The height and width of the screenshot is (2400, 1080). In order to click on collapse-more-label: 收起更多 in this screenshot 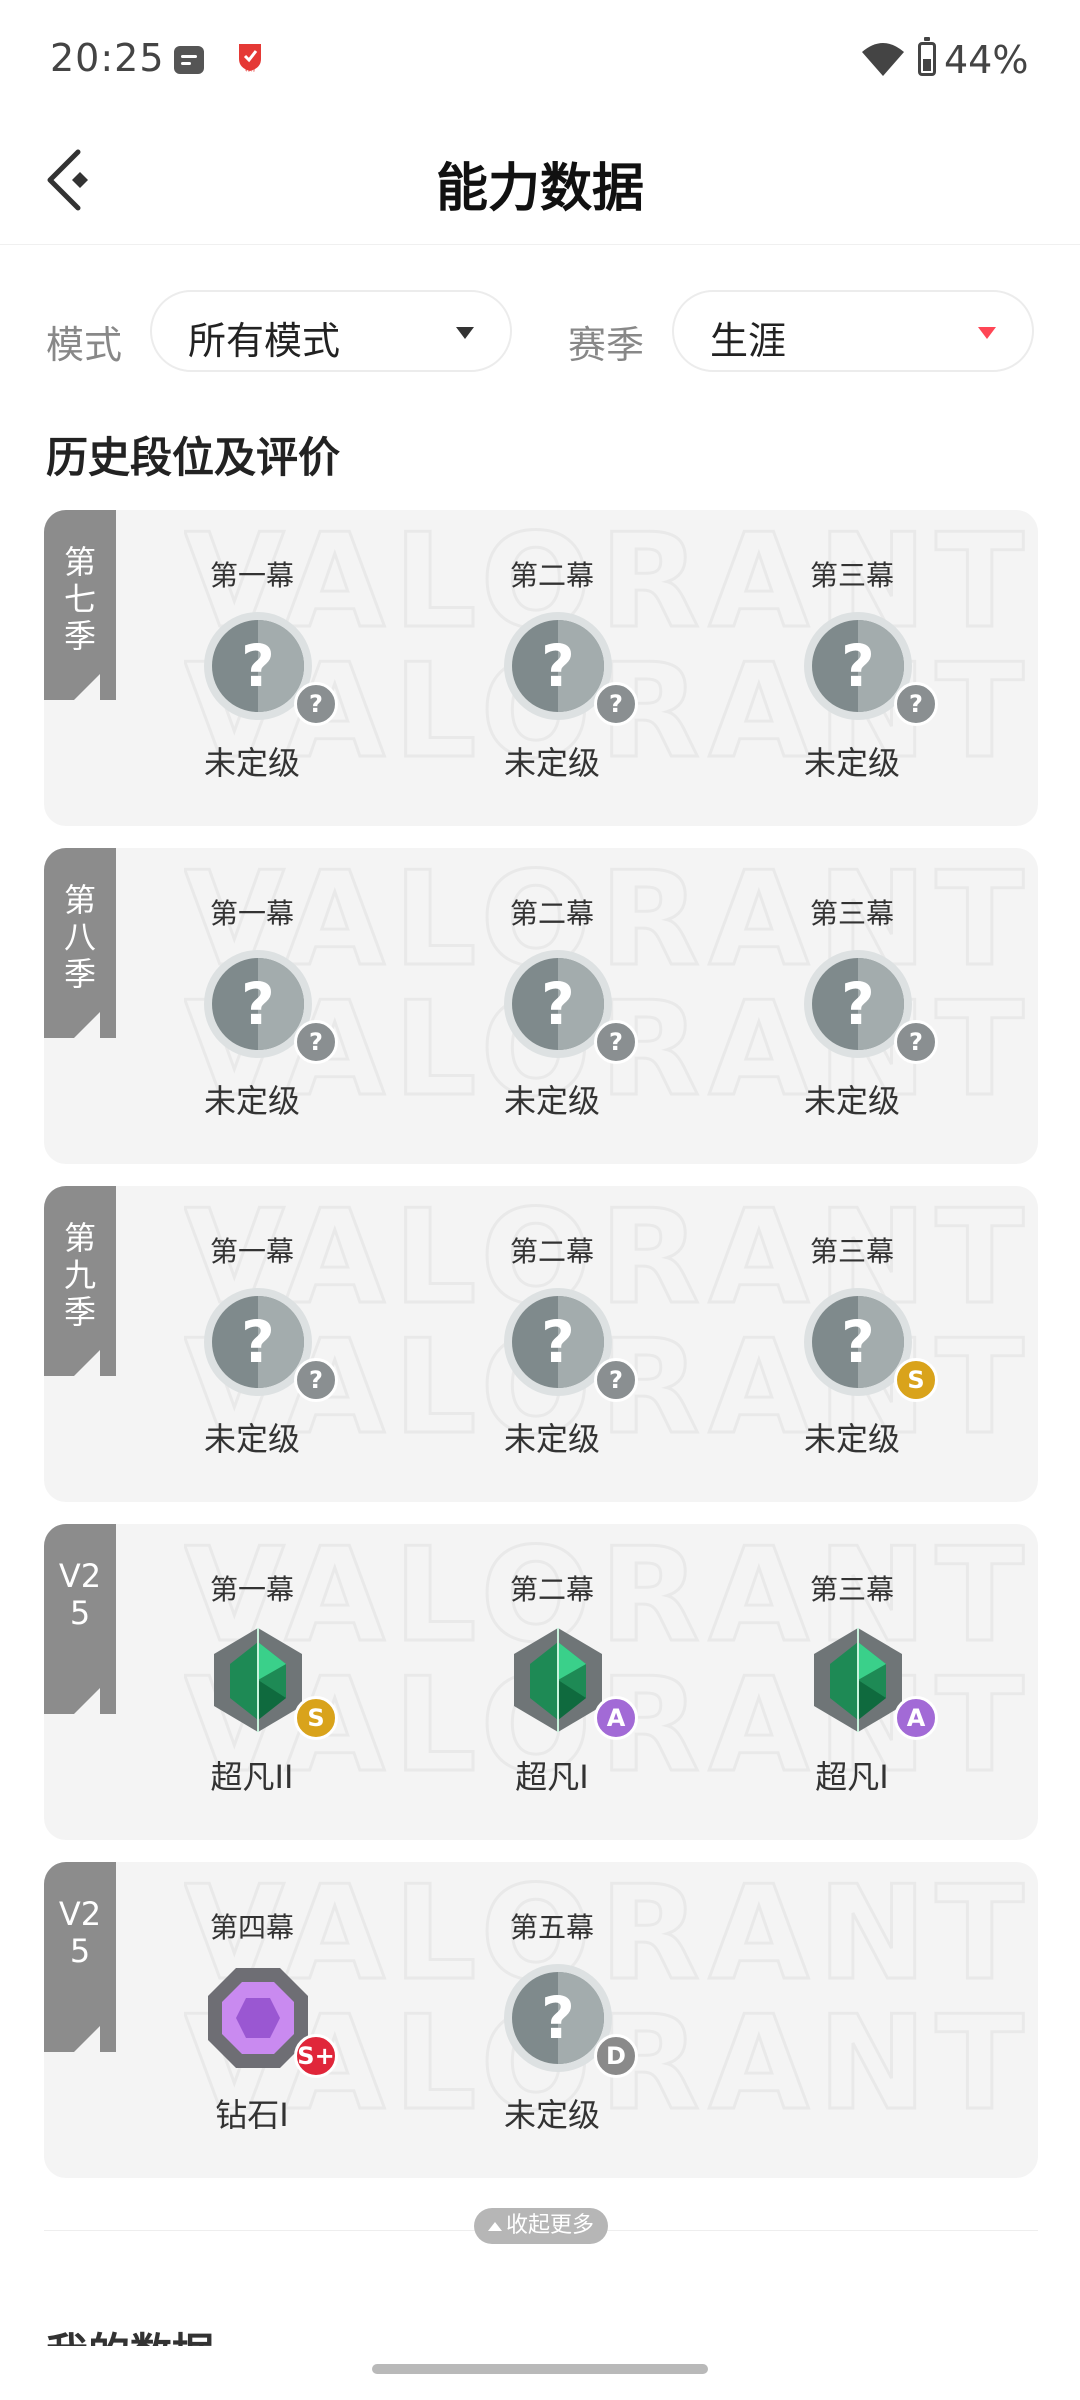, I will do `click(549, 2225)`.